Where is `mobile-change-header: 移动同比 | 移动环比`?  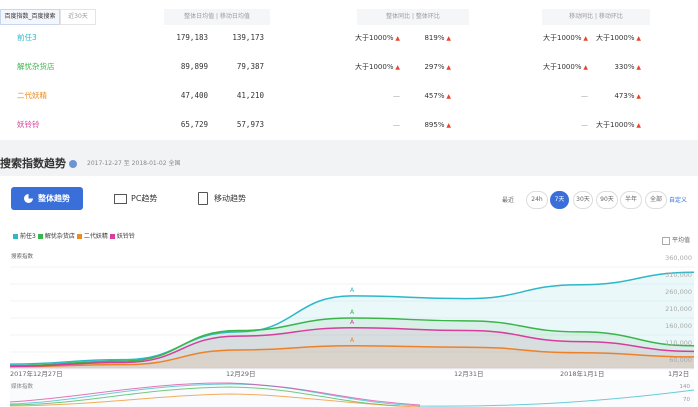
mobile-change-header: 移动同比 | 移动环比 is located at coordinates (596, 17).